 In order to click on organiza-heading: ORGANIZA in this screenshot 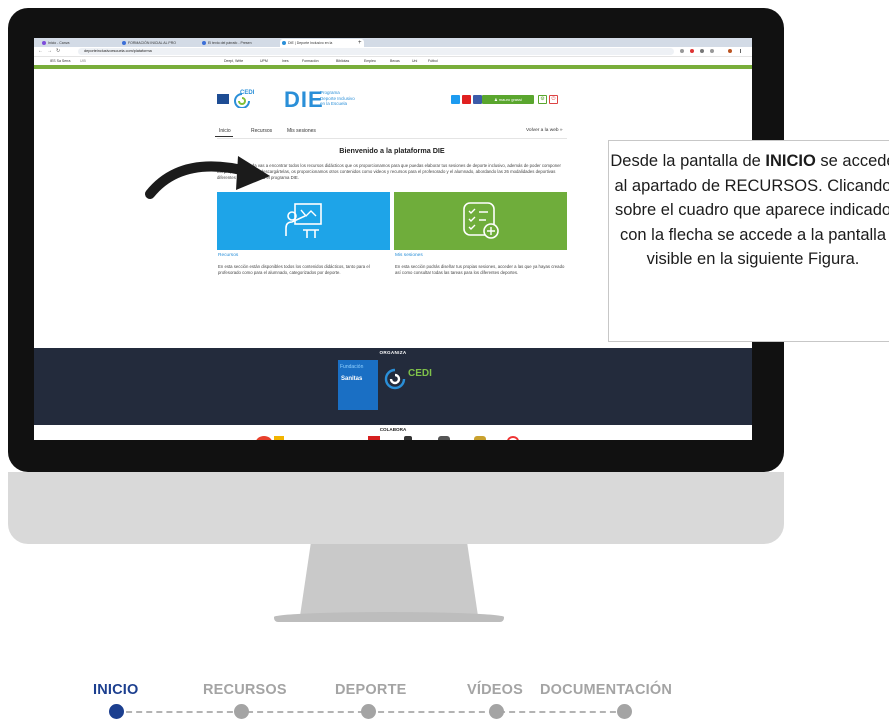, I will do `click(393, 352)`.